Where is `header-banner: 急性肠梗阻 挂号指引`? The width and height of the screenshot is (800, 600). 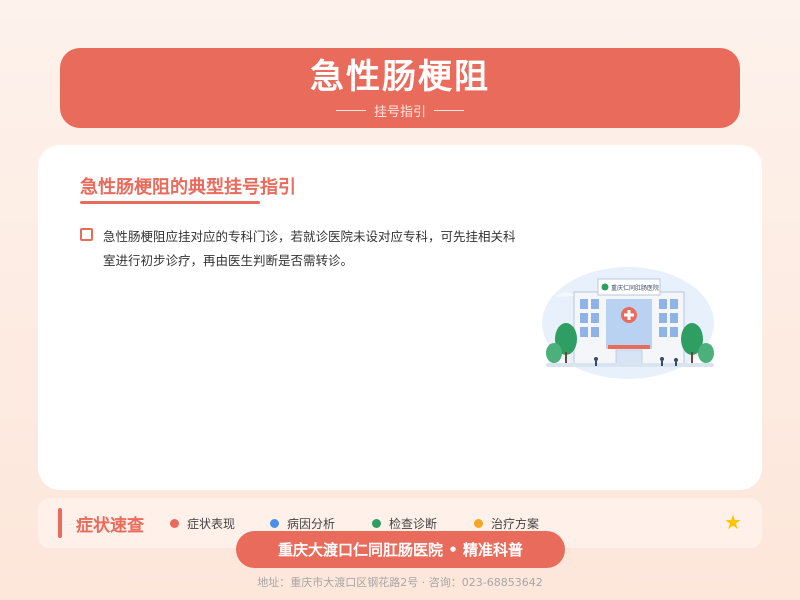
header-banner: 急性肠梗阻 挂号指引 is located at coordinates (400, 88).